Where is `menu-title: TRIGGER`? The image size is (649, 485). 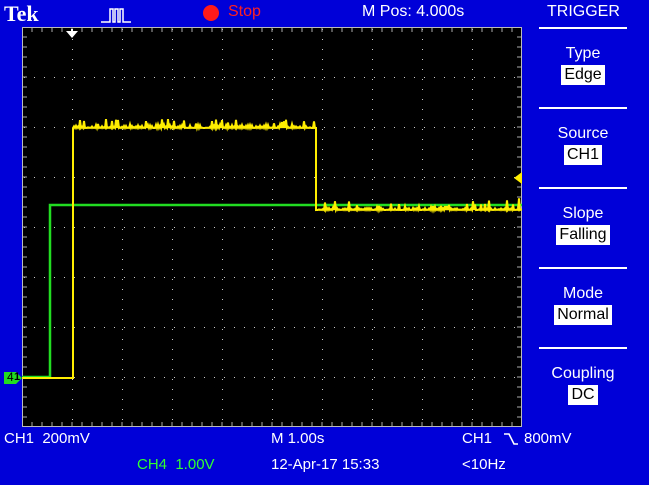
menu-title: TRIGGER is located at coordinates (583, 11).